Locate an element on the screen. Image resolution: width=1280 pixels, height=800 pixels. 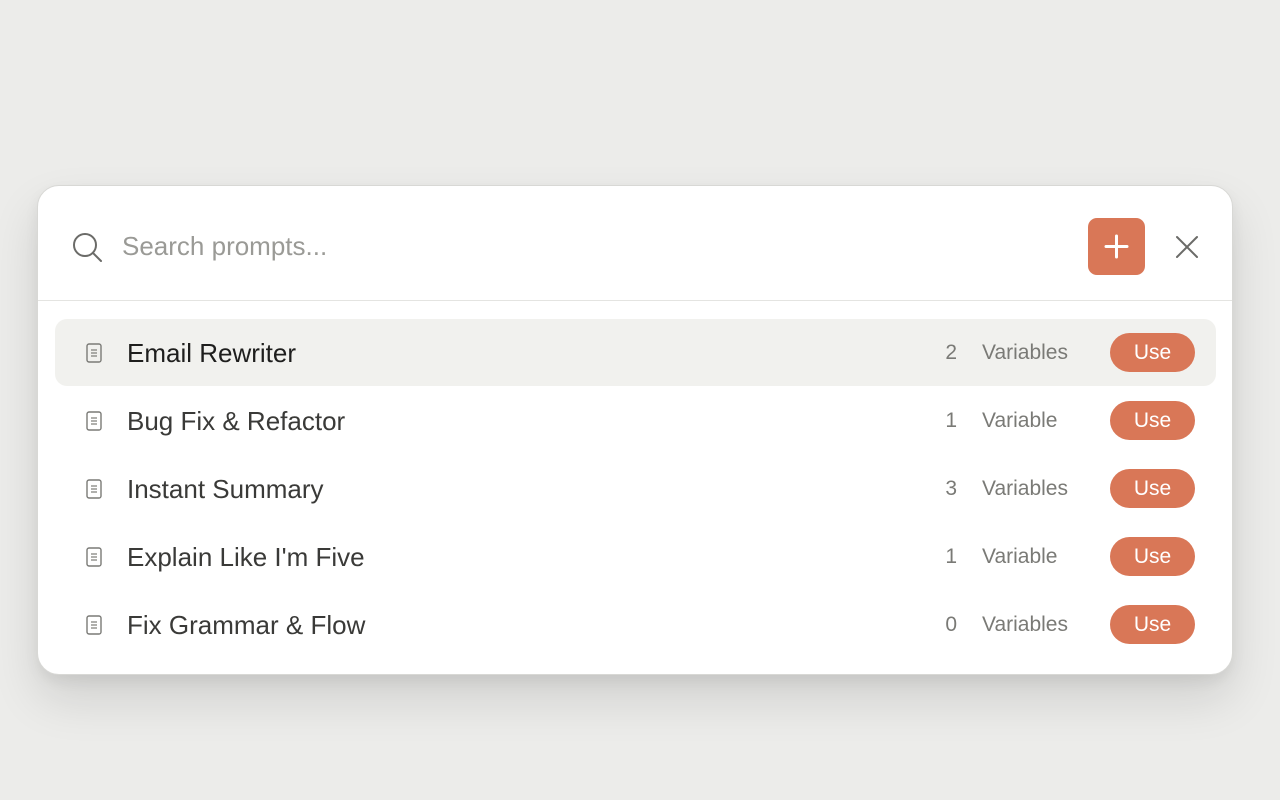
prompt-row: Explain Like I'm Five 1 Variable Use is located at coordinates (635, 556).